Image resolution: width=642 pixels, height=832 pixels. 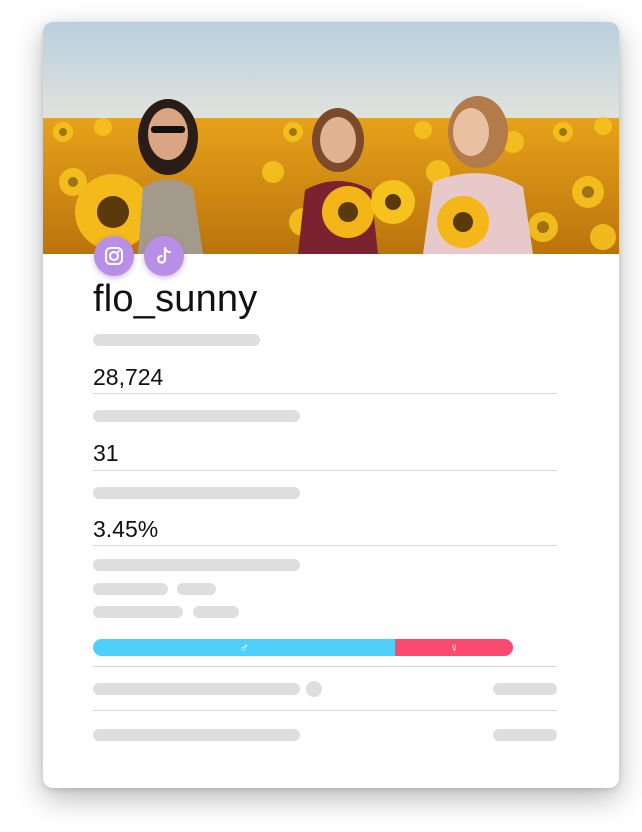 What do you see at coordinates (196, 565) in the screenshot?
I see `engagement-label-placeholder` at bounding box center [196, 565].